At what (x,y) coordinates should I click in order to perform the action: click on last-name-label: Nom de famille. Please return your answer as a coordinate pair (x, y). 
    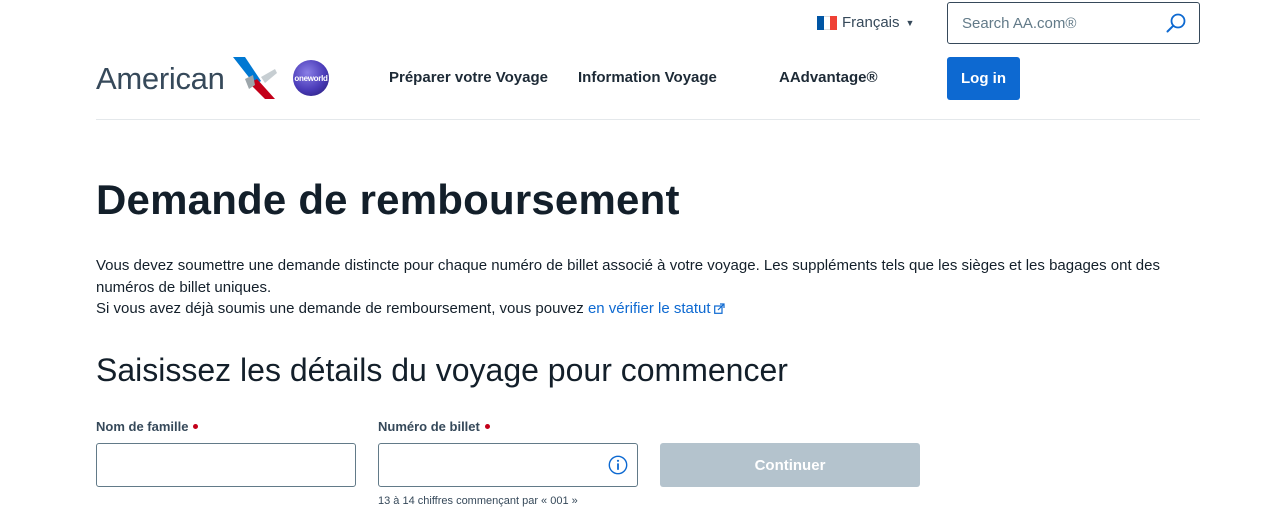
    Looking at the image, I should click on (147, 426).